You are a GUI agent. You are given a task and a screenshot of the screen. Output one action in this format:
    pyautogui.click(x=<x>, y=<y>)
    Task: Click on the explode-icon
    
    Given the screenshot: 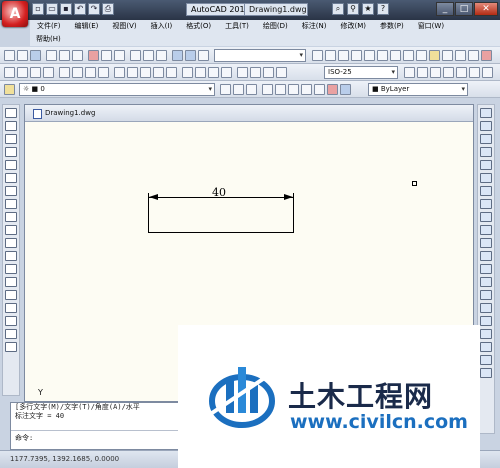 What is the action you would take?
    pyautogui.click(x=486, y=321)
    